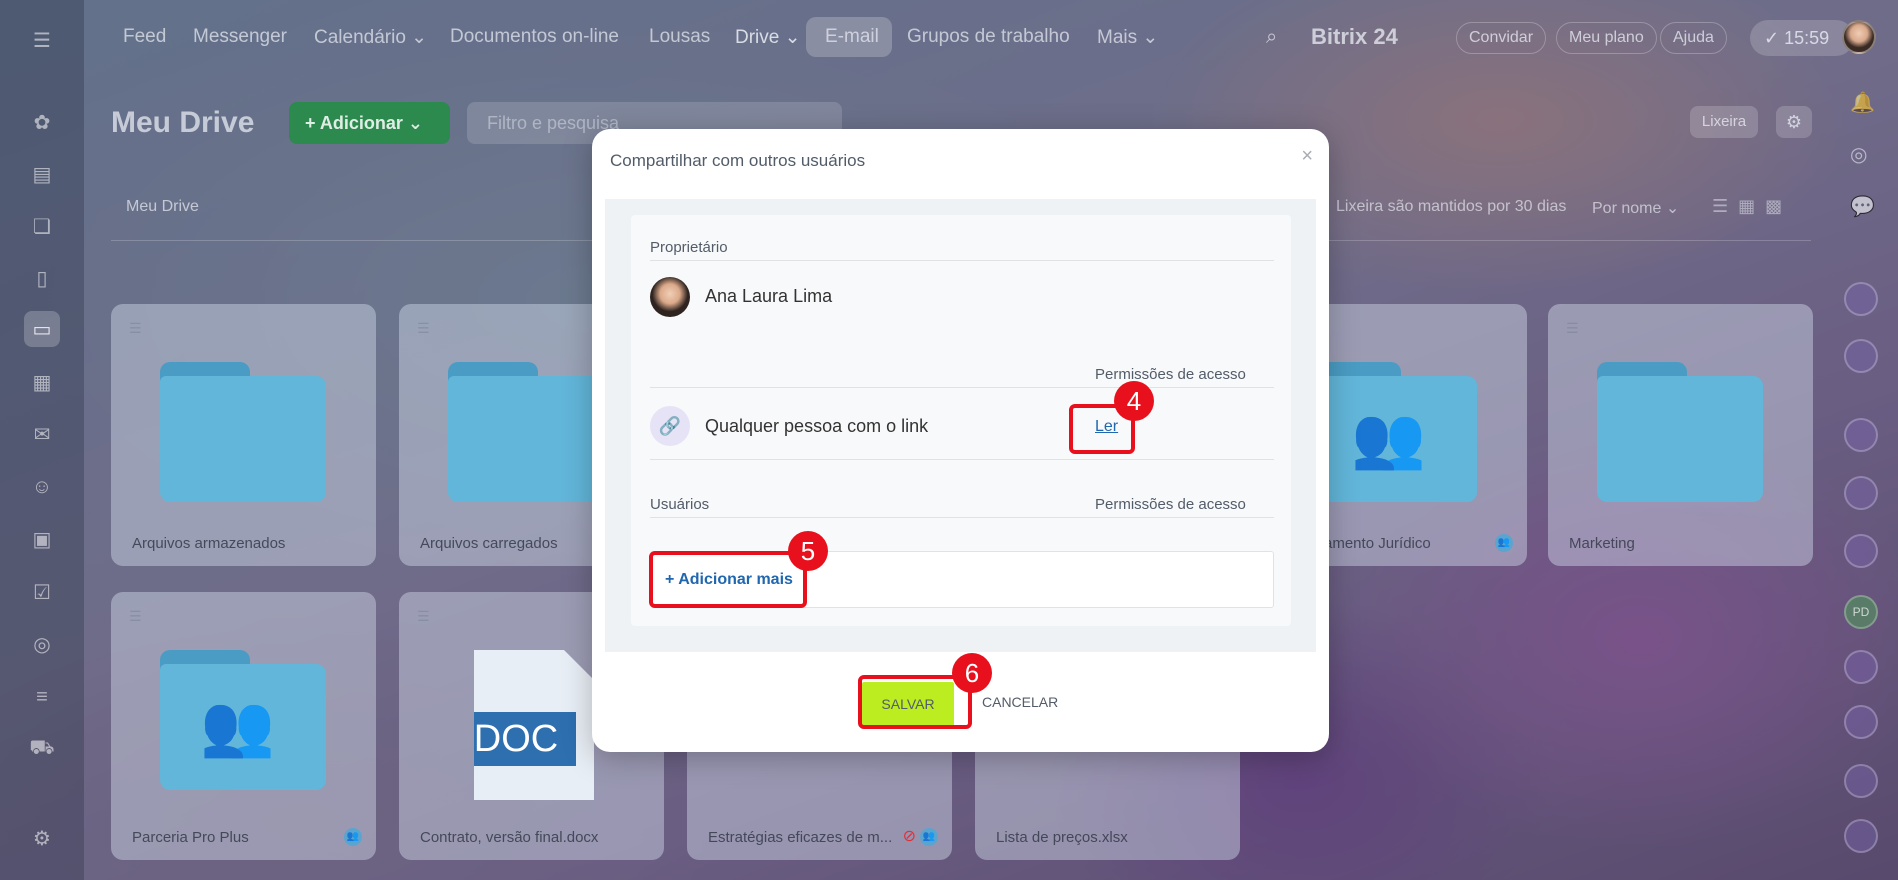 Image resolution: width=1898 pixels, height=880 pixels. What do you see at coordinates (183, 122) in the screenshot?
I see `page-title: Meu Drive` at bounding box center [183, 122].